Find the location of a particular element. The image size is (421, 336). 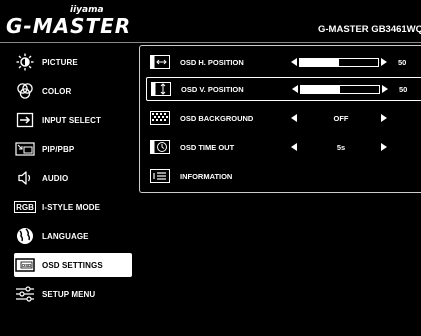

osd-h-position-row: OSD H. POSITION 50 is located at coordinates (283, 62).